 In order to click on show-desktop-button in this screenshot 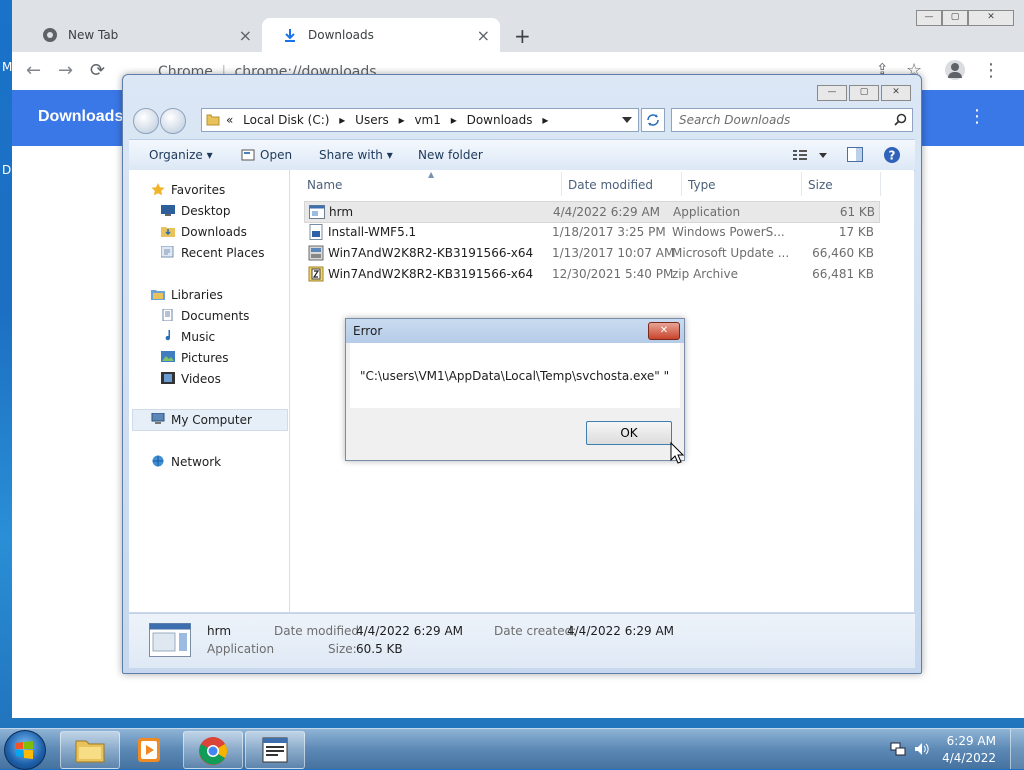, I will do `click(1017, 749)`.